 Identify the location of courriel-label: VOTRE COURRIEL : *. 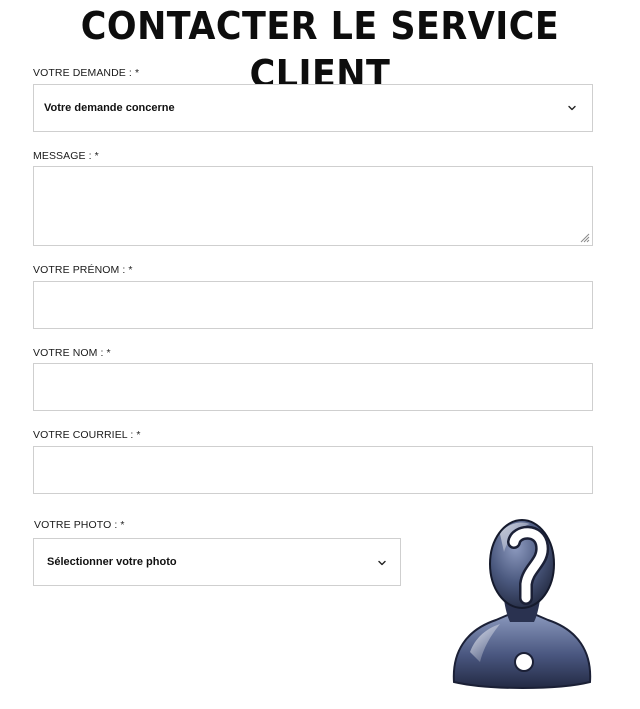
(87, 435).